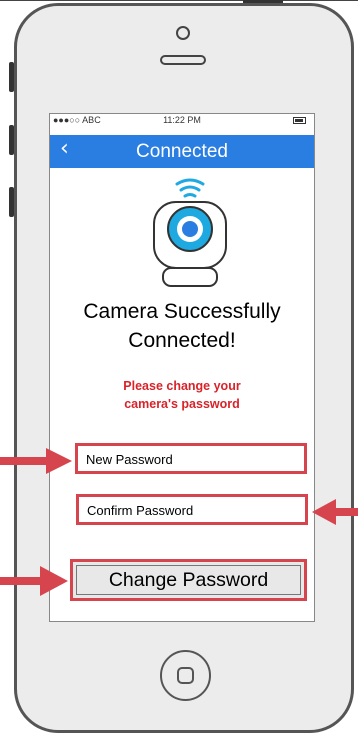  I want to click on battery-icon, so click(299, 120).